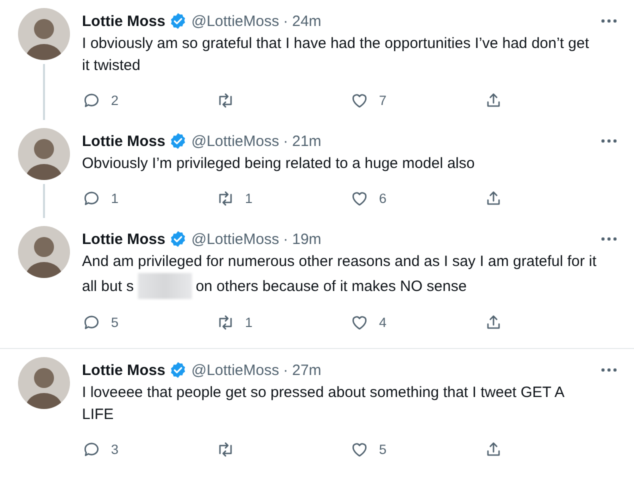 The width and height of the screenshot is (634, 480). I want to click on tweet-time: 19m, so click(307, 239).